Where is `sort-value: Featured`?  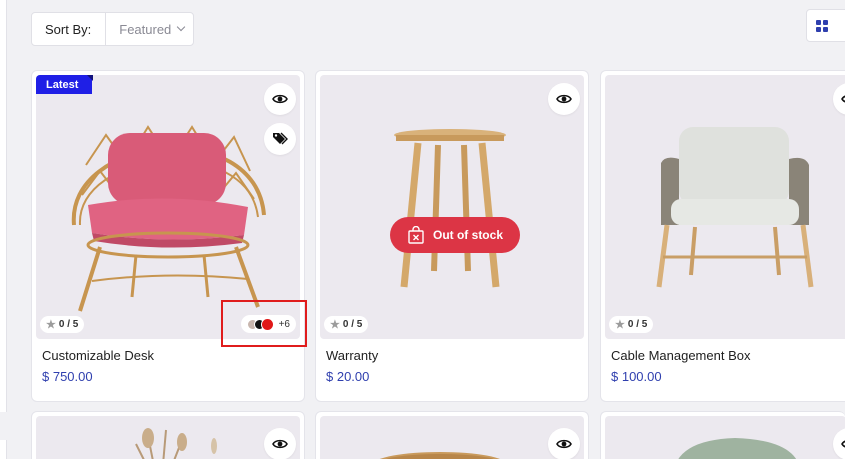 sort-value: Featured is located at coordinates (145, 29).